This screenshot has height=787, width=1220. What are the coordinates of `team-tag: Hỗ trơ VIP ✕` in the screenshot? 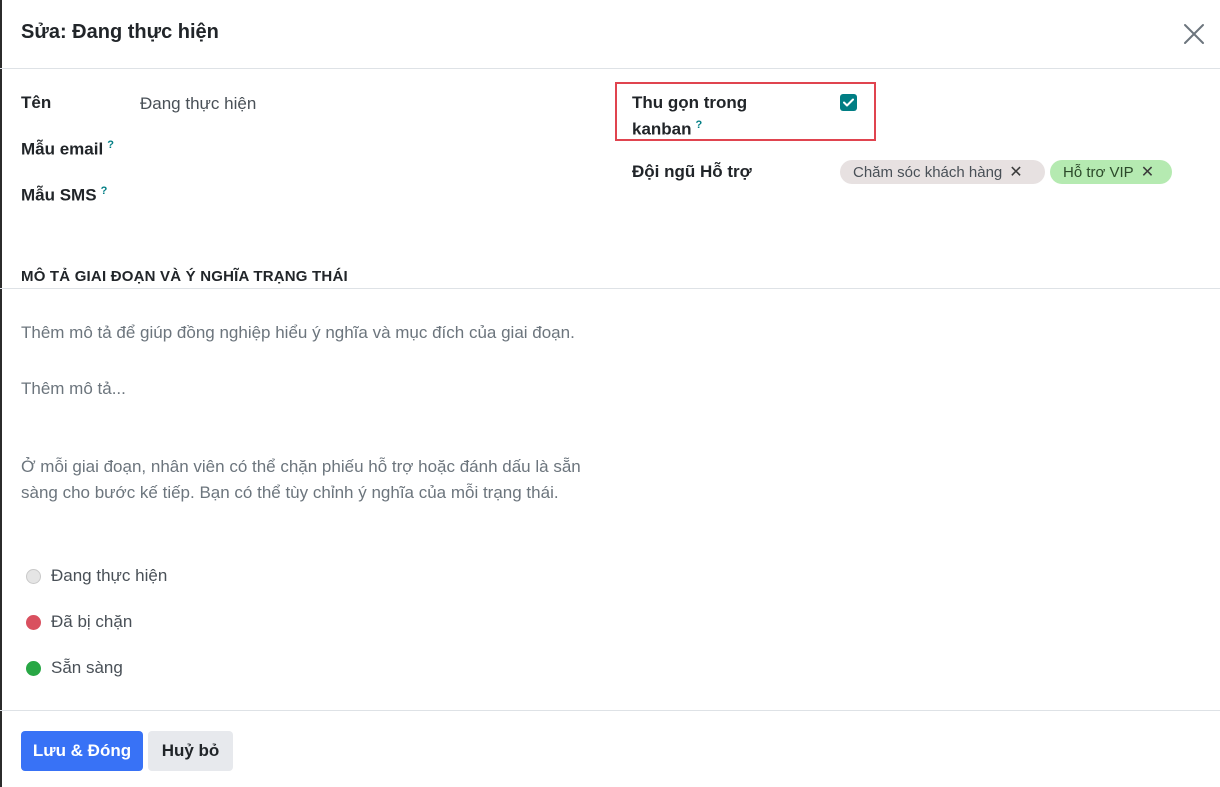 It's located at (1111, 172).